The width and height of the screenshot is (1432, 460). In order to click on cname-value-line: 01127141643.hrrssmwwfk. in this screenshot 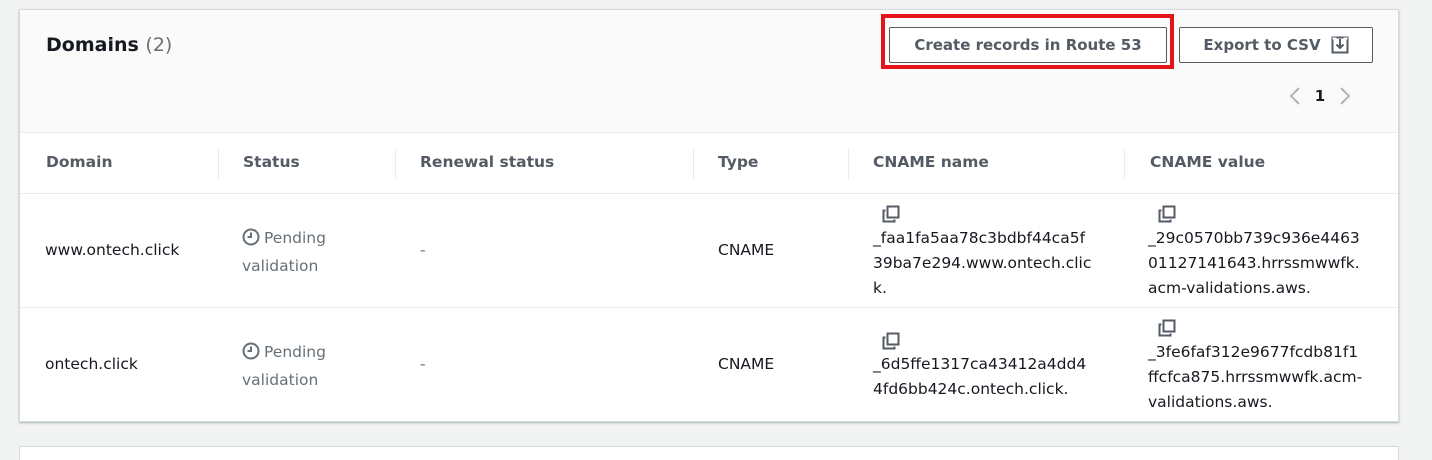, I will do `click(1254, 263)`.